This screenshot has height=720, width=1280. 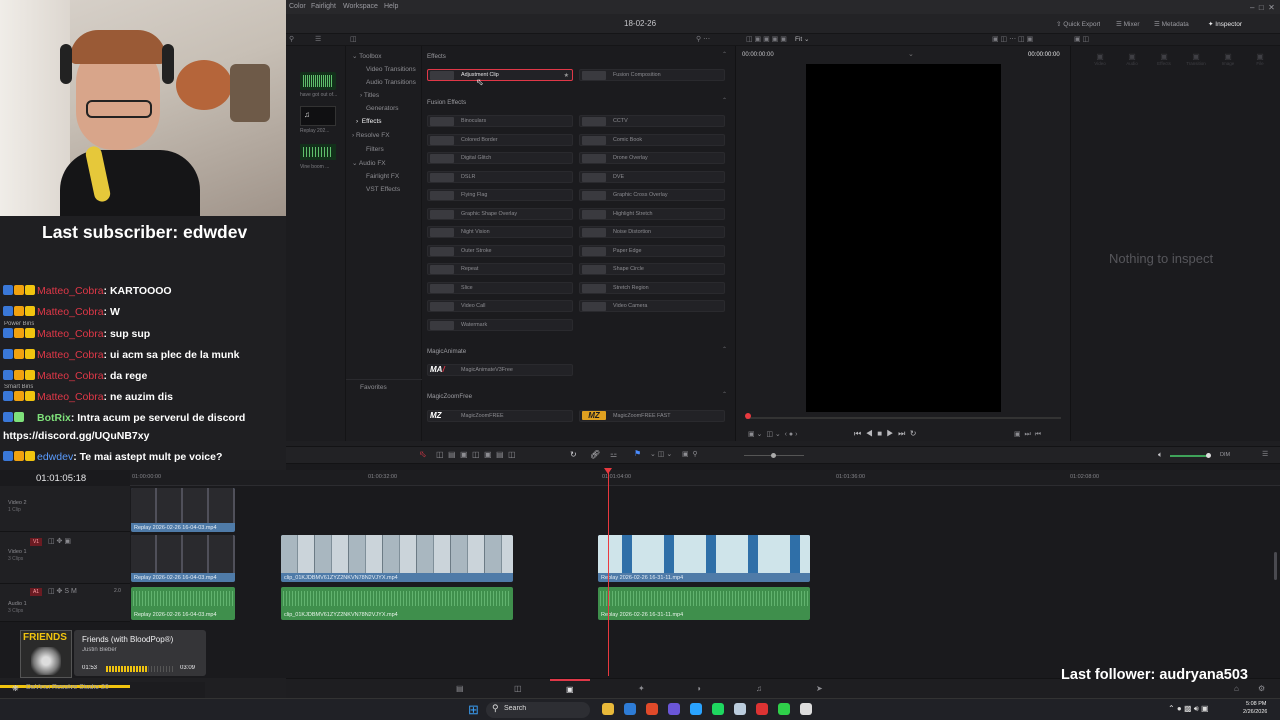 I want to click on windows-start-icon: ⊞, so click(x=473, y=710).